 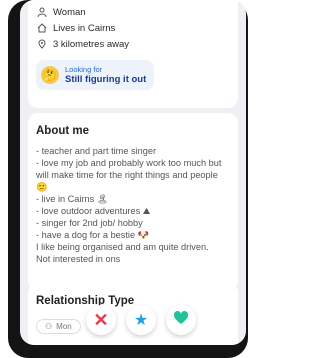 I want to click on about-me-title: About me, so click(x=63, y=131).